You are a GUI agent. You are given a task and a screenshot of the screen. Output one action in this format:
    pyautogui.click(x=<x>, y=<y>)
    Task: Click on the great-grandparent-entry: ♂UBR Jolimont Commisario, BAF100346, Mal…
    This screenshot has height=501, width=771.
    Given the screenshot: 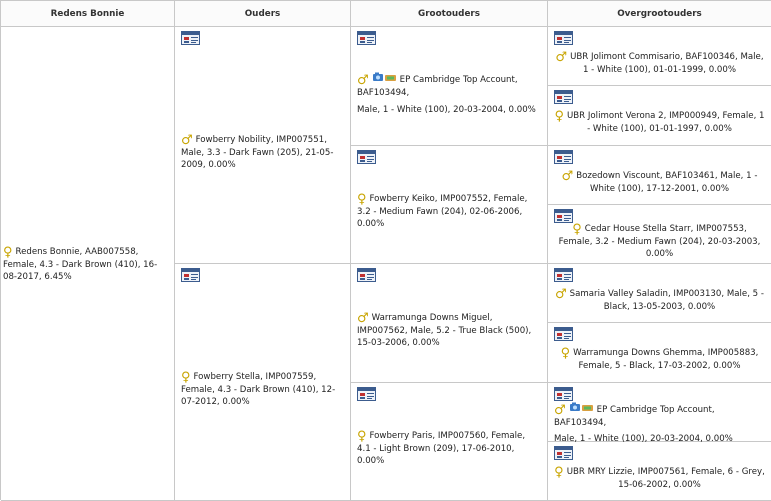 What is the action you would take?
    pyautogui.click(x=659, y=63)
    